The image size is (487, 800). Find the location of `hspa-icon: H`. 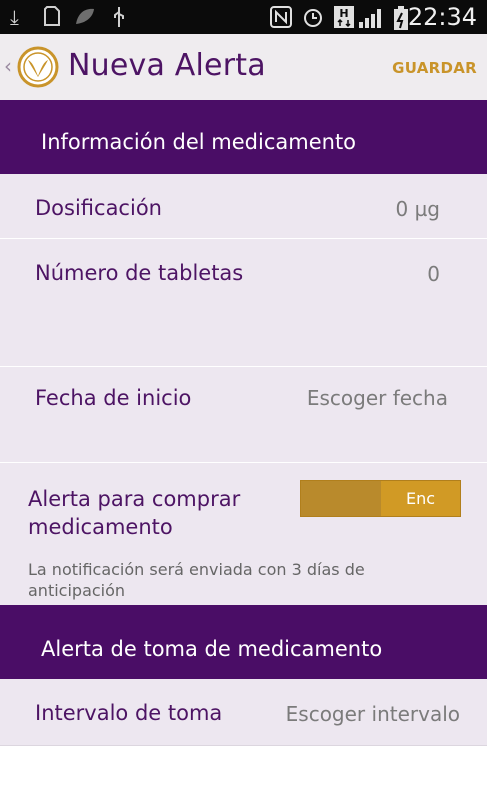

hspa-icon: H is located at coordinates (344, 19).